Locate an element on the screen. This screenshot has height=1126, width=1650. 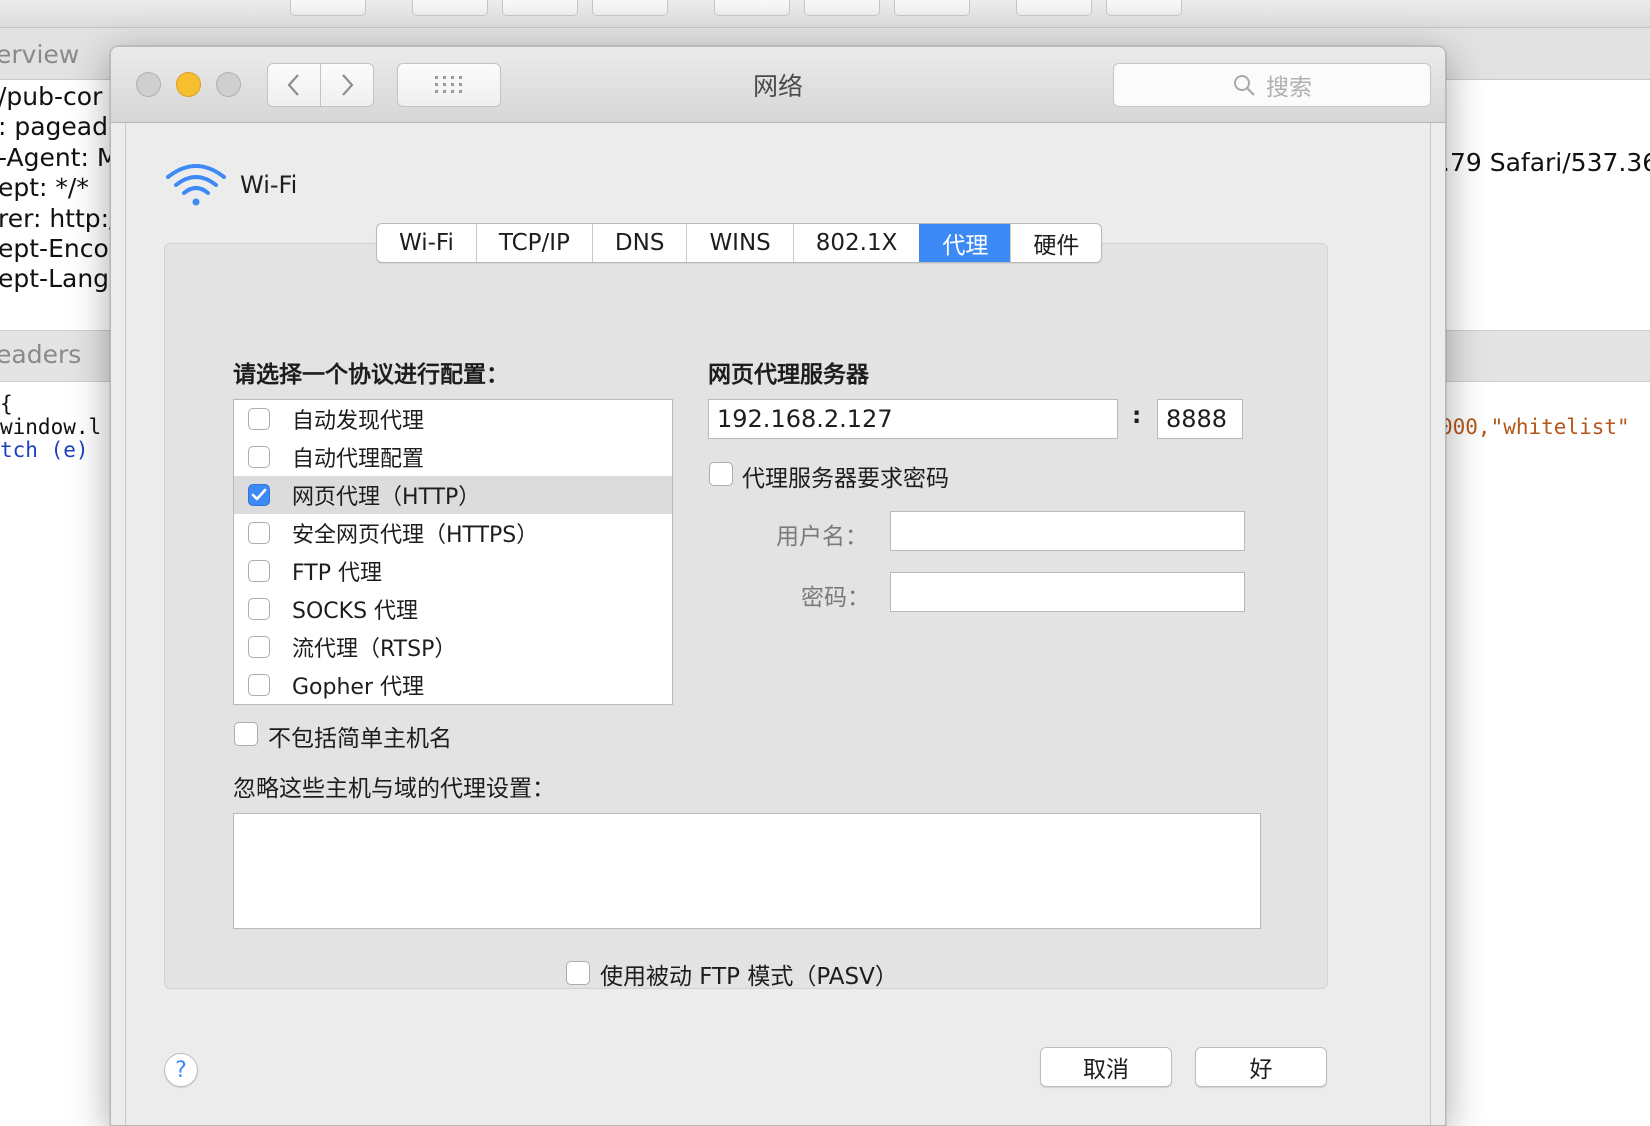
protocol-item-auto-config: 自动代理配置 is located at coordinates (453, 457).